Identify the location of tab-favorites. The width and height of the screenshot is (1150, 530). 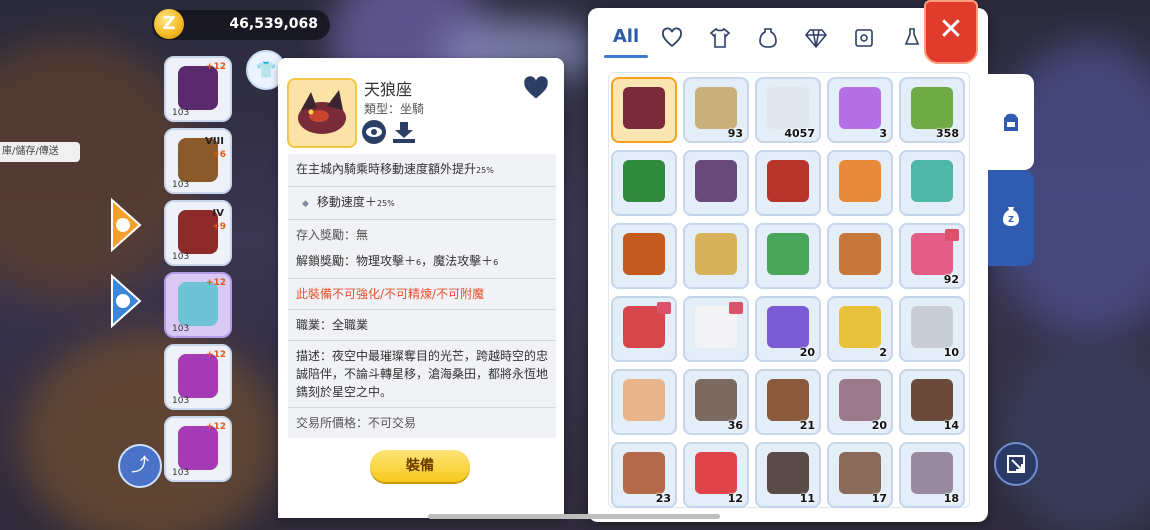
(672, 38).